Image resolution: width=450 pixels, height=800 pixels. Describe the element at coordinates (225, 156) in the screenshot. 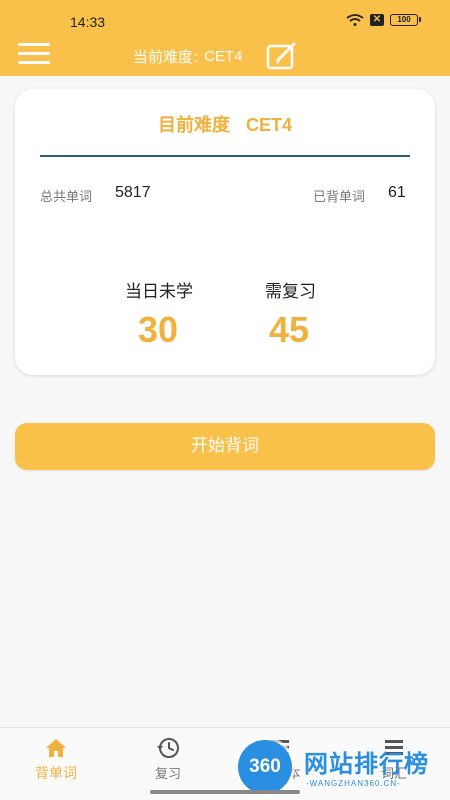

I see `card-divider` at that location.